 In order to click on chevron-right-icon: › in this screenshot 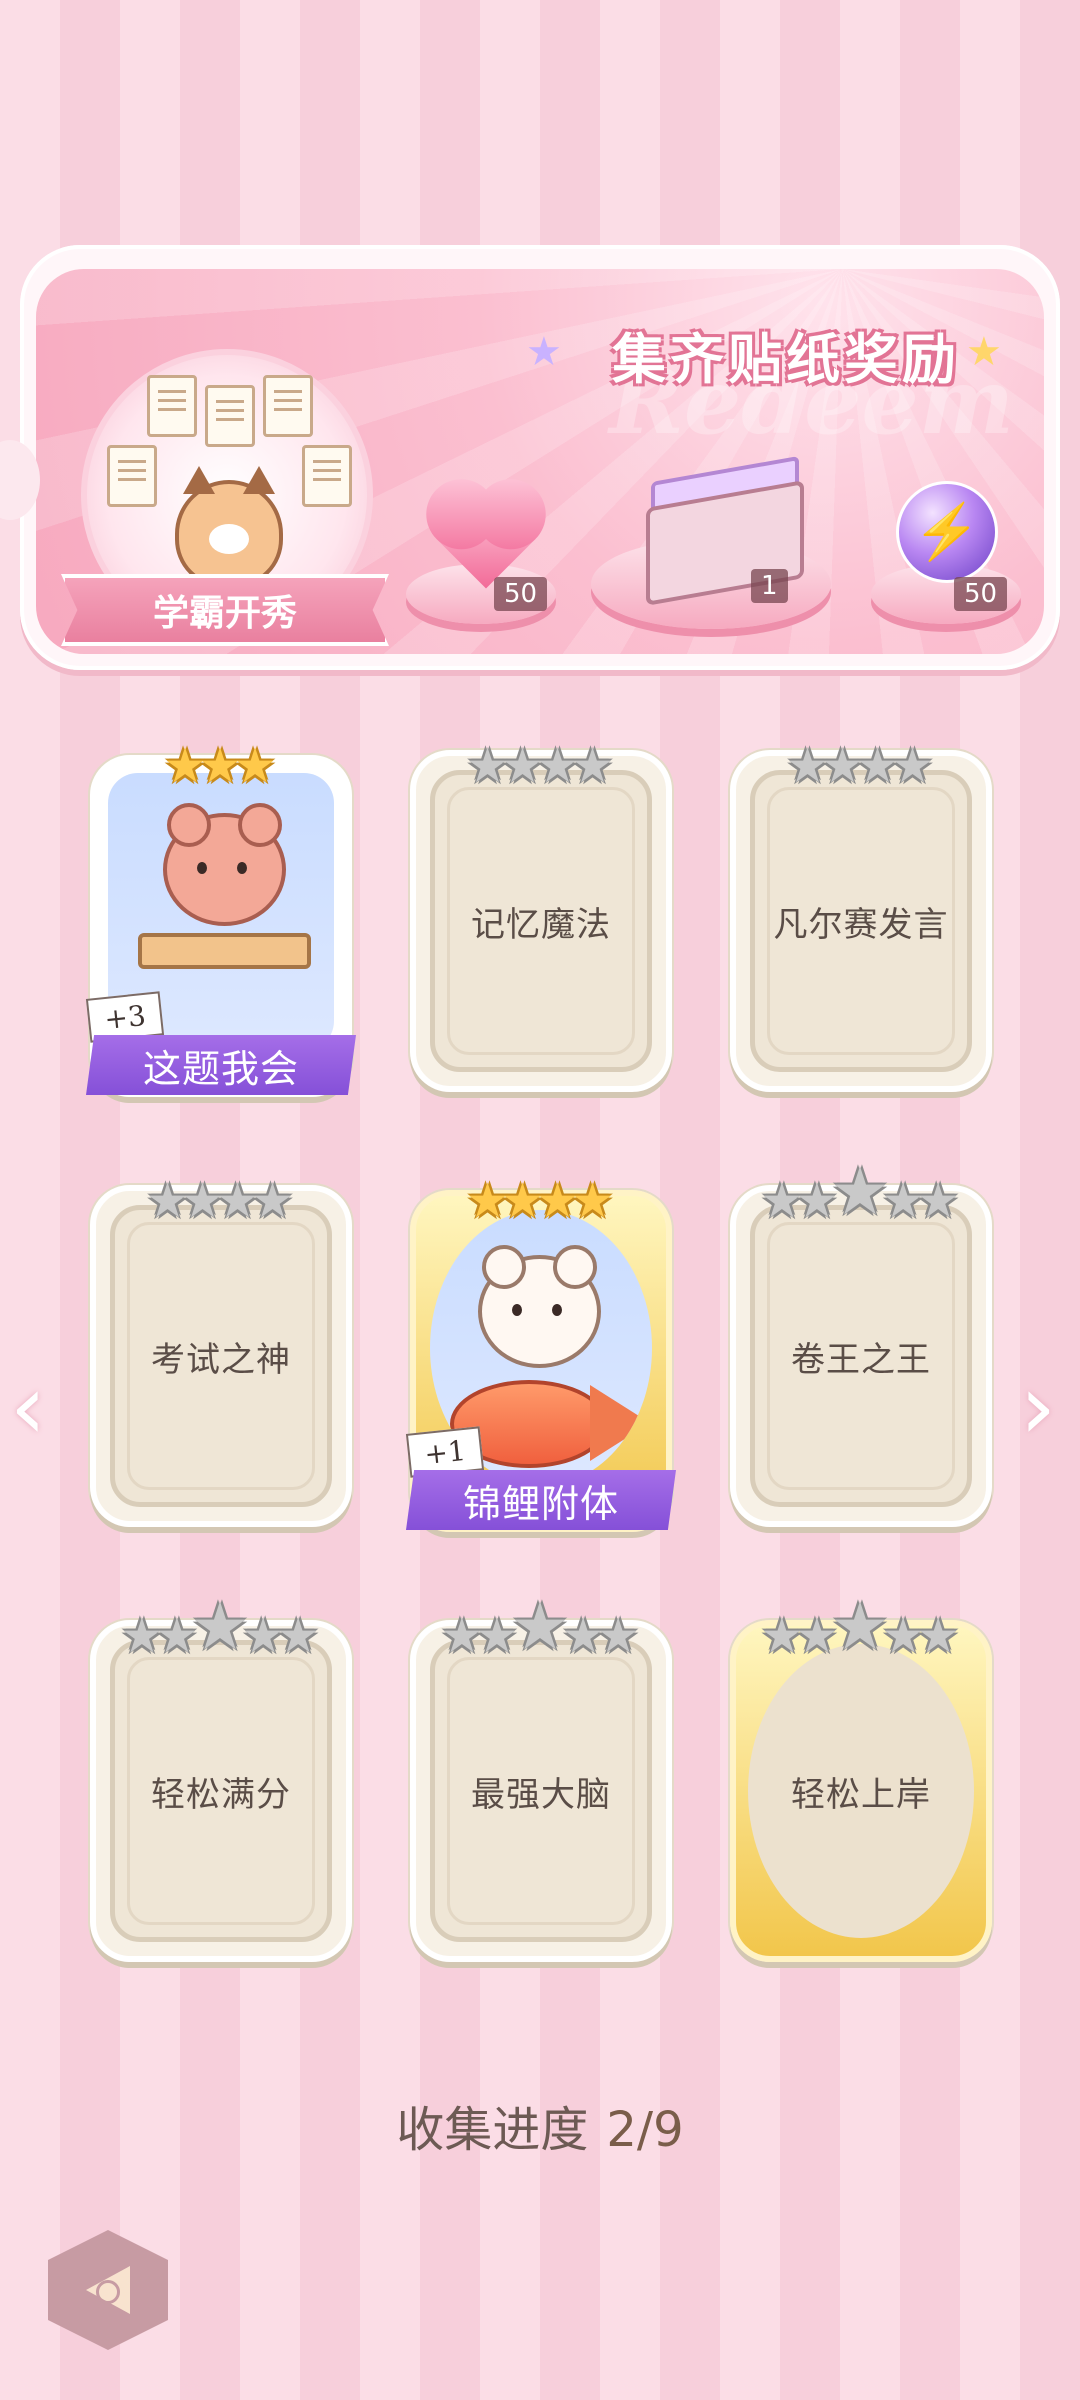, I will do `click(1038, 1407)`.